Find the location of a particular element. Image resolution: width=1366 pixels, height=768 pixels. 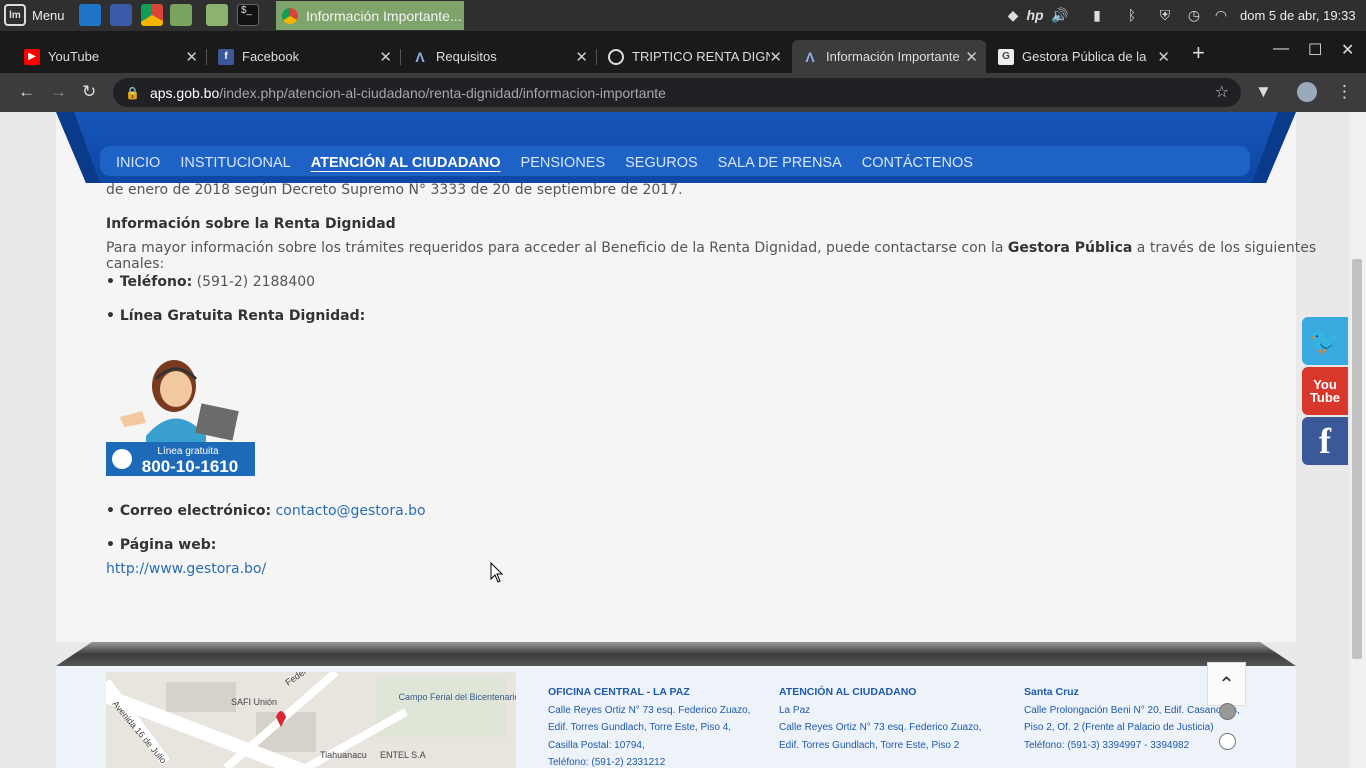

app-launcher-icon is located at coordinates (121, 15).